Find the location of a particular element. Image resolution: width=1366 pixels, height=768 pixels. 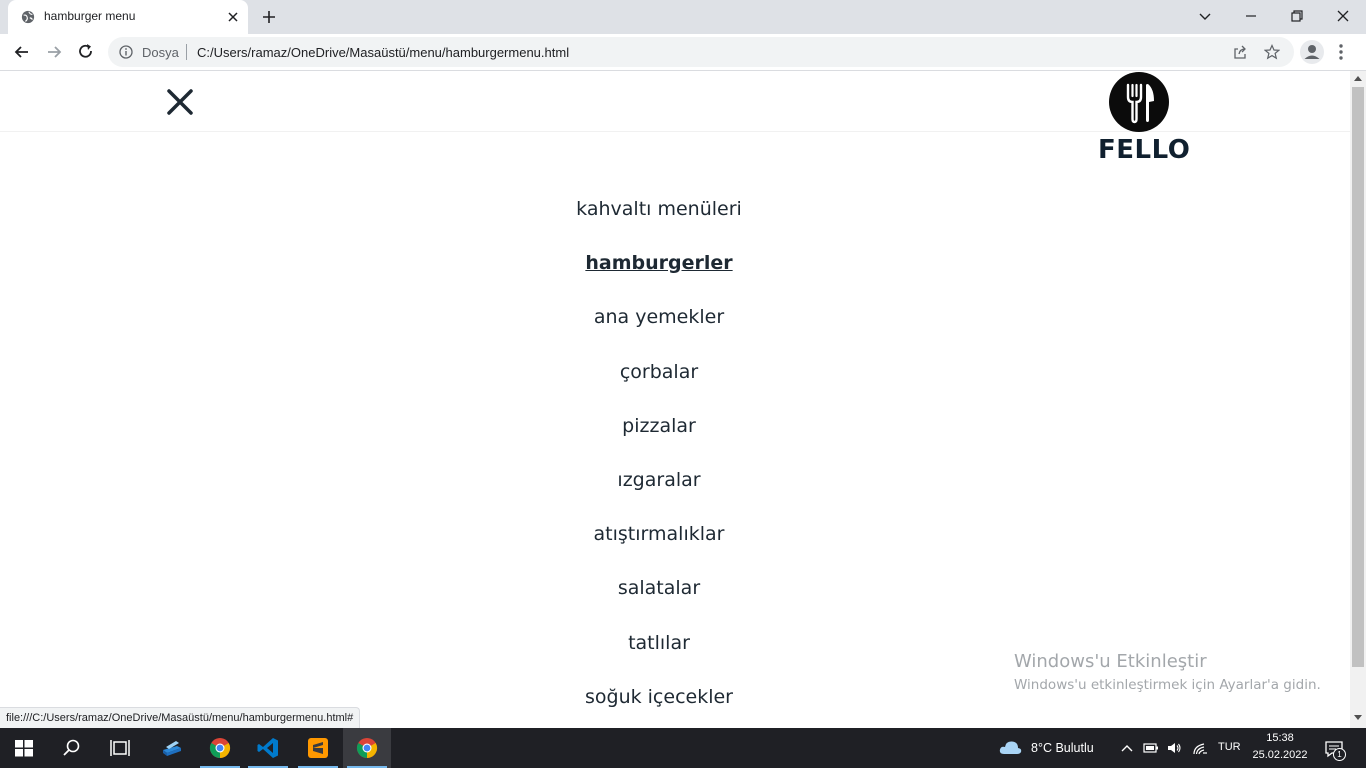

page-scrollbar is located at coordinates (1358, 399).